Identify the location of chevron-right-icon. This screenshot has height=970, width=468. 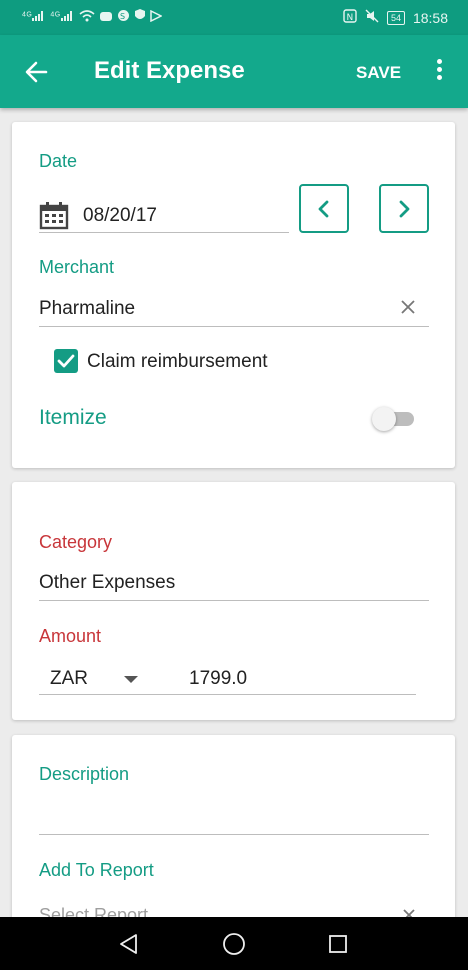
(404, 209).